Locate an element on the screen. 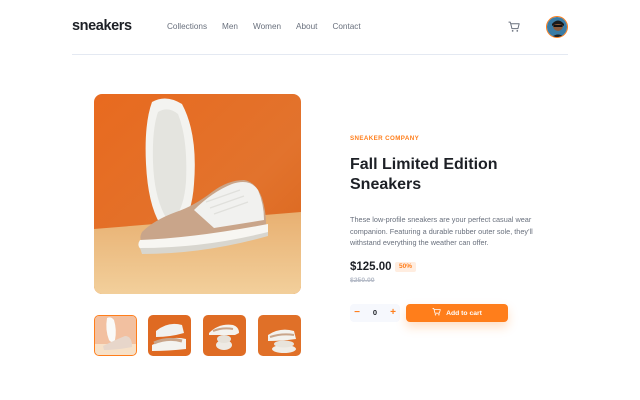 The image size is (640, 400). company-label: SNEAKER COMPANY is located at coordinates (385, 138).